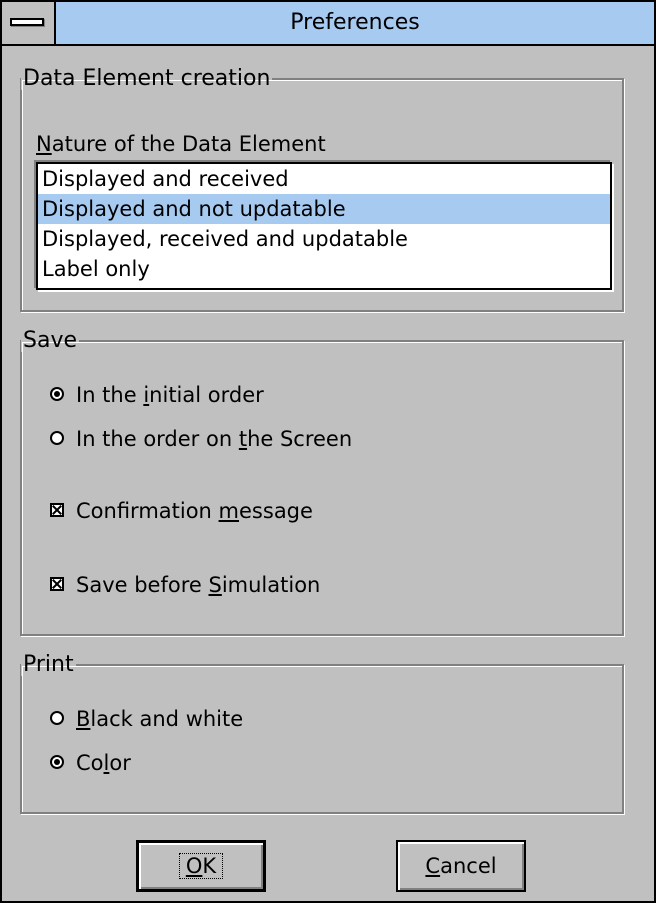 The height and width of the screenshot is (903, 656). Describe the element at coordinates (185, 585) in the screenshot. I see `checkbox-save-before-simulation: Save before Simulation` at that location.